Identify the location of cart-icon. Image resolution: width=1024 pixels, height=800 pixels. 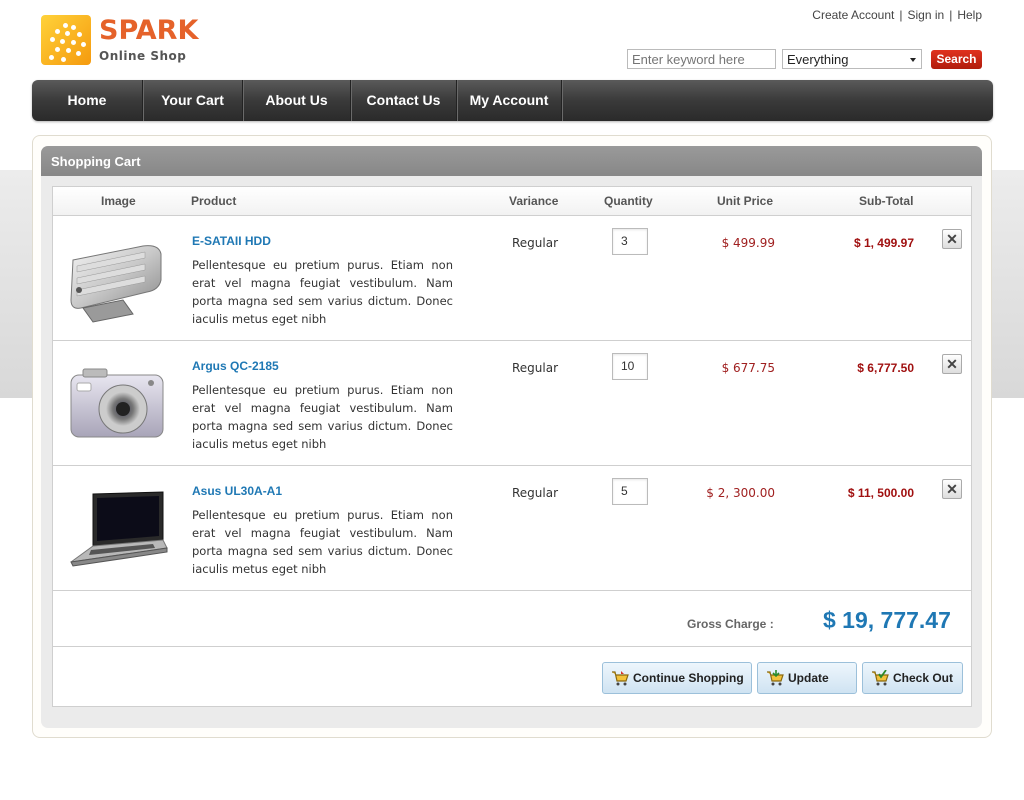
(620, 678).